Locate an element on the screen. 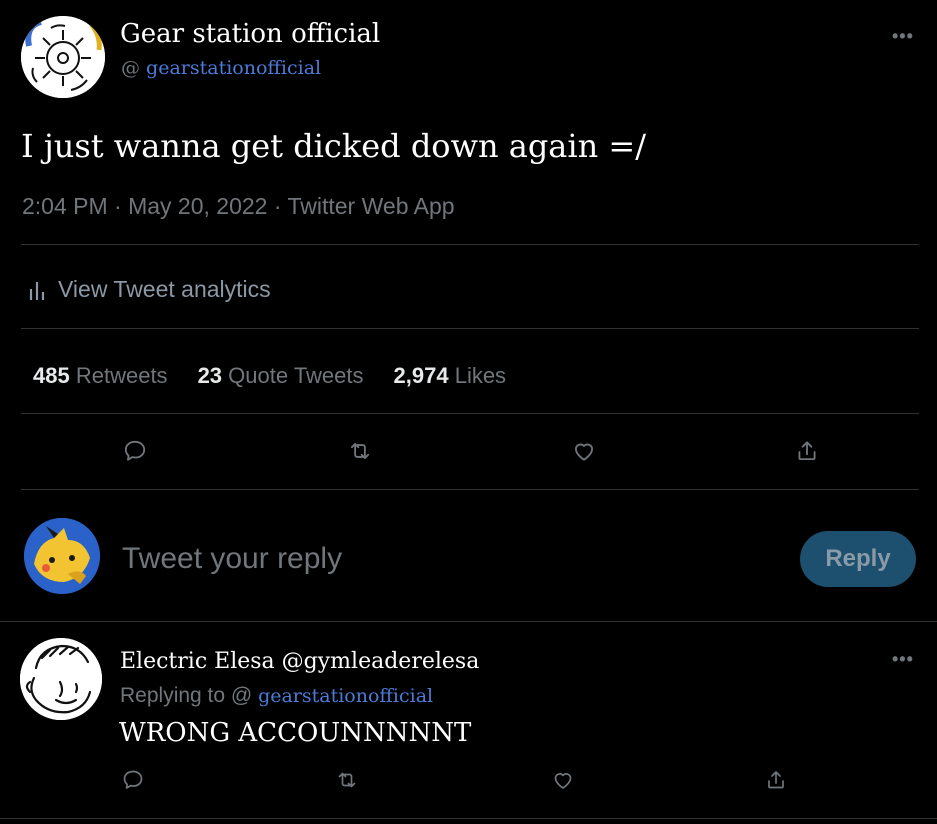  gear-avatar-icon is located at coordinates (63, 57).